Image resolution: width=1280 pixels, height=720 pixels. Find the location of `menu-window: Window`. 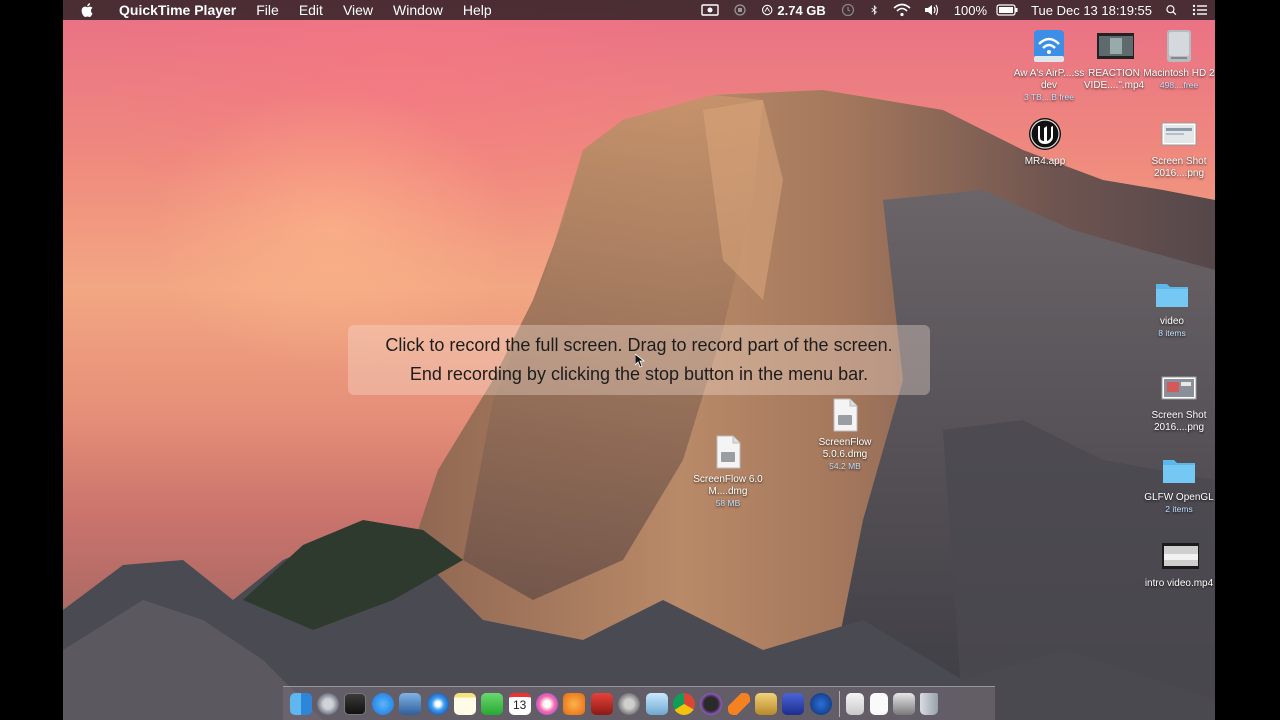

menu-window: Window is located at coordinates (418, 10).